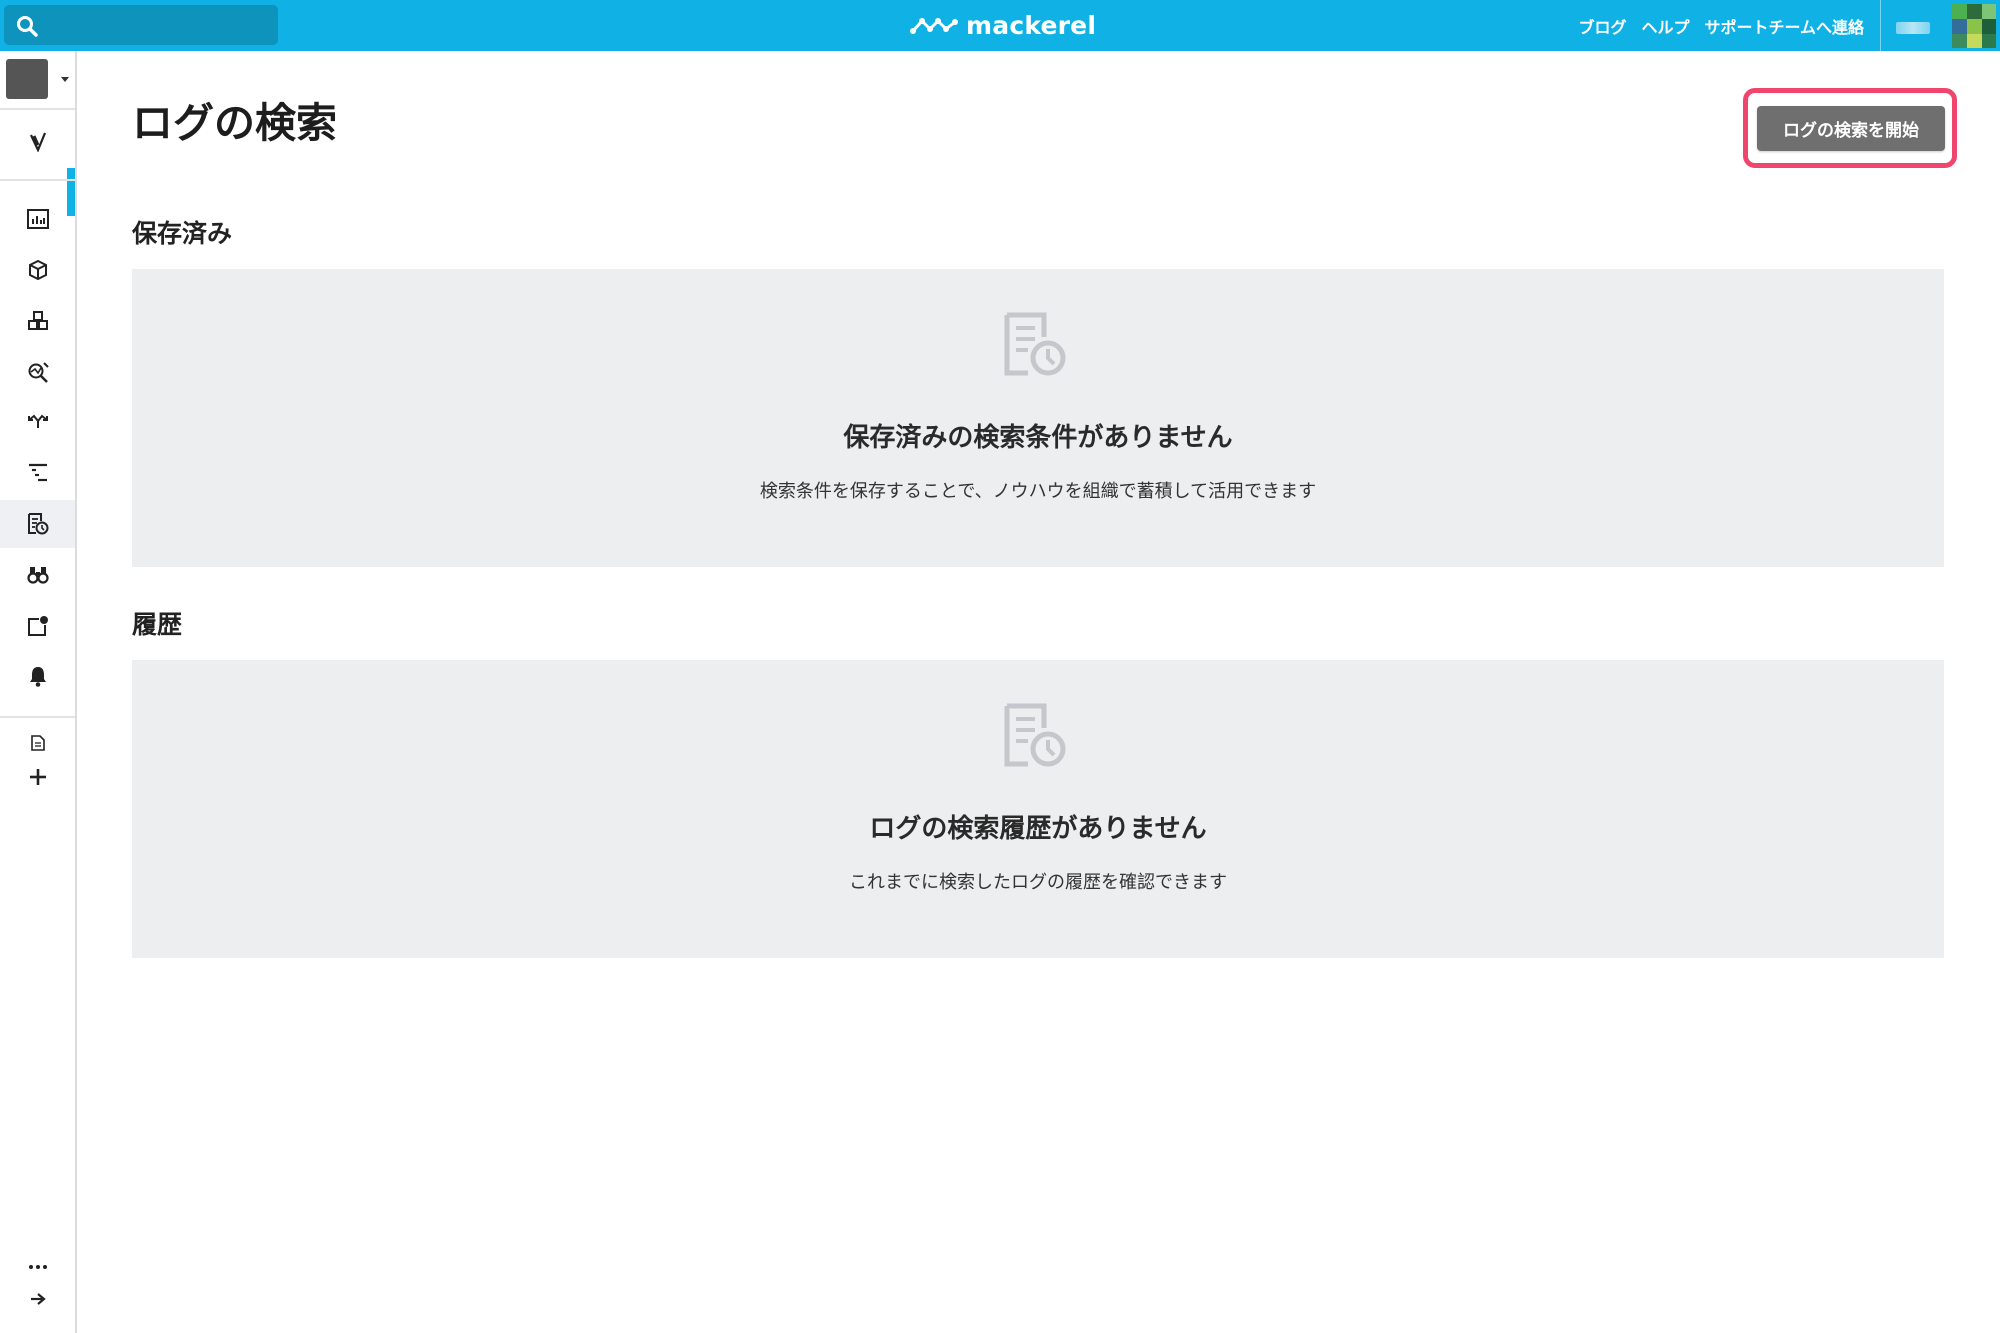  I want to click on sidebar-item-alerts, so click(37, 626).